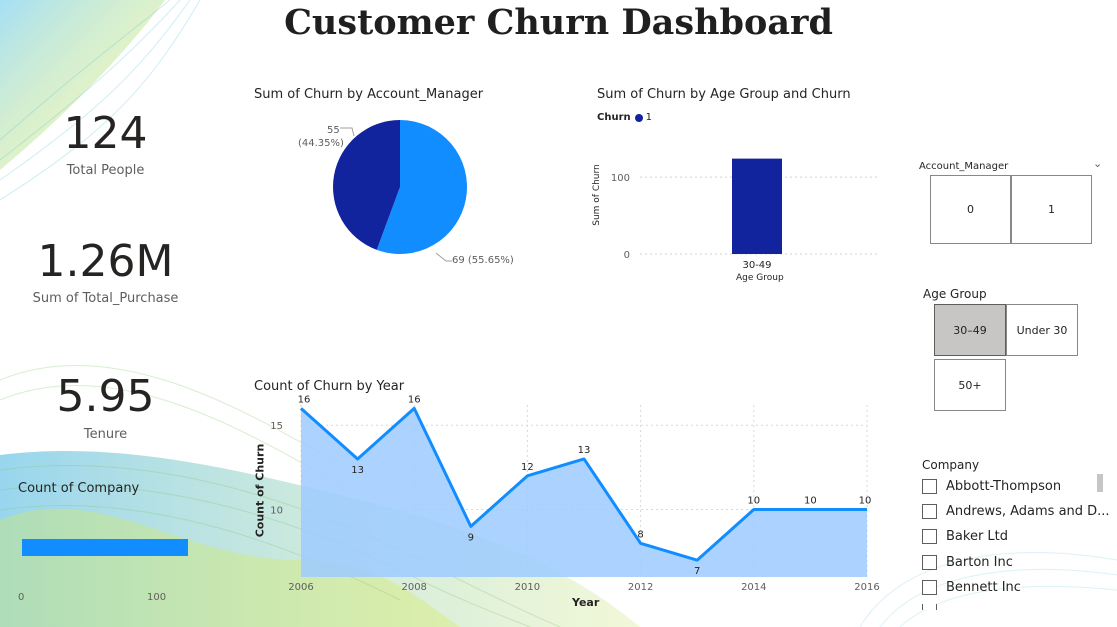 The height and width of the screenshot is (627, 1117). I want to click on age-bar-chart: 100 0 30-49, so click(745, 214).